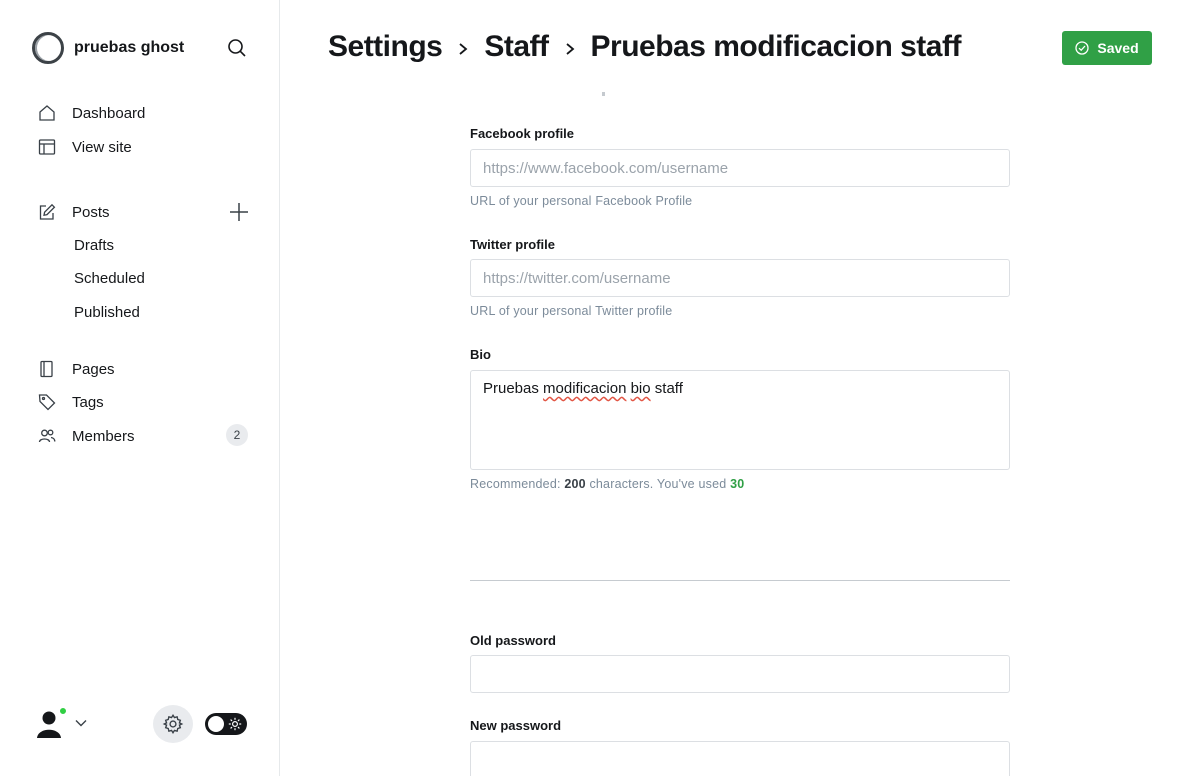  What do you see at coordinates (571, 311) in the screenshot?
I see `twitter-hint: URL of your personal Twitter profile` at bounding box center [571, 311].